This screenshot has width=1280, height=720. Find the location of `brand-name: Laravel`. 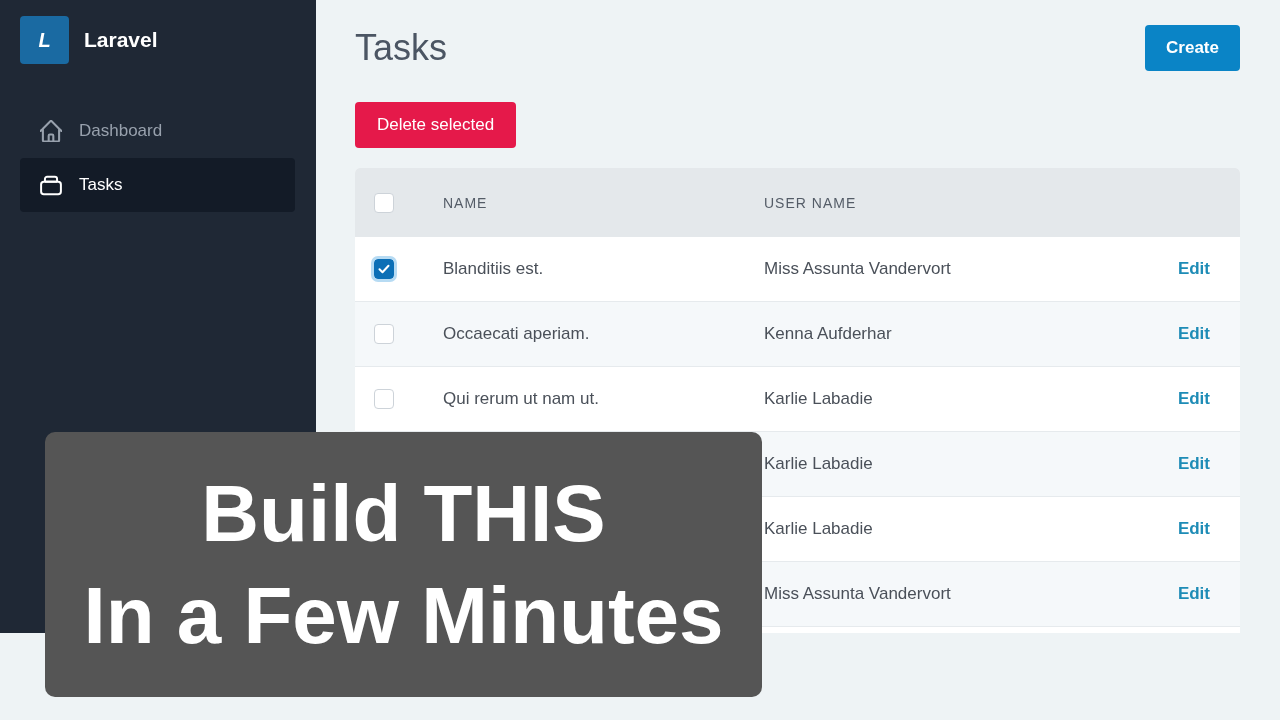

brand-name: Laravel is located at coordinates (121, 40).